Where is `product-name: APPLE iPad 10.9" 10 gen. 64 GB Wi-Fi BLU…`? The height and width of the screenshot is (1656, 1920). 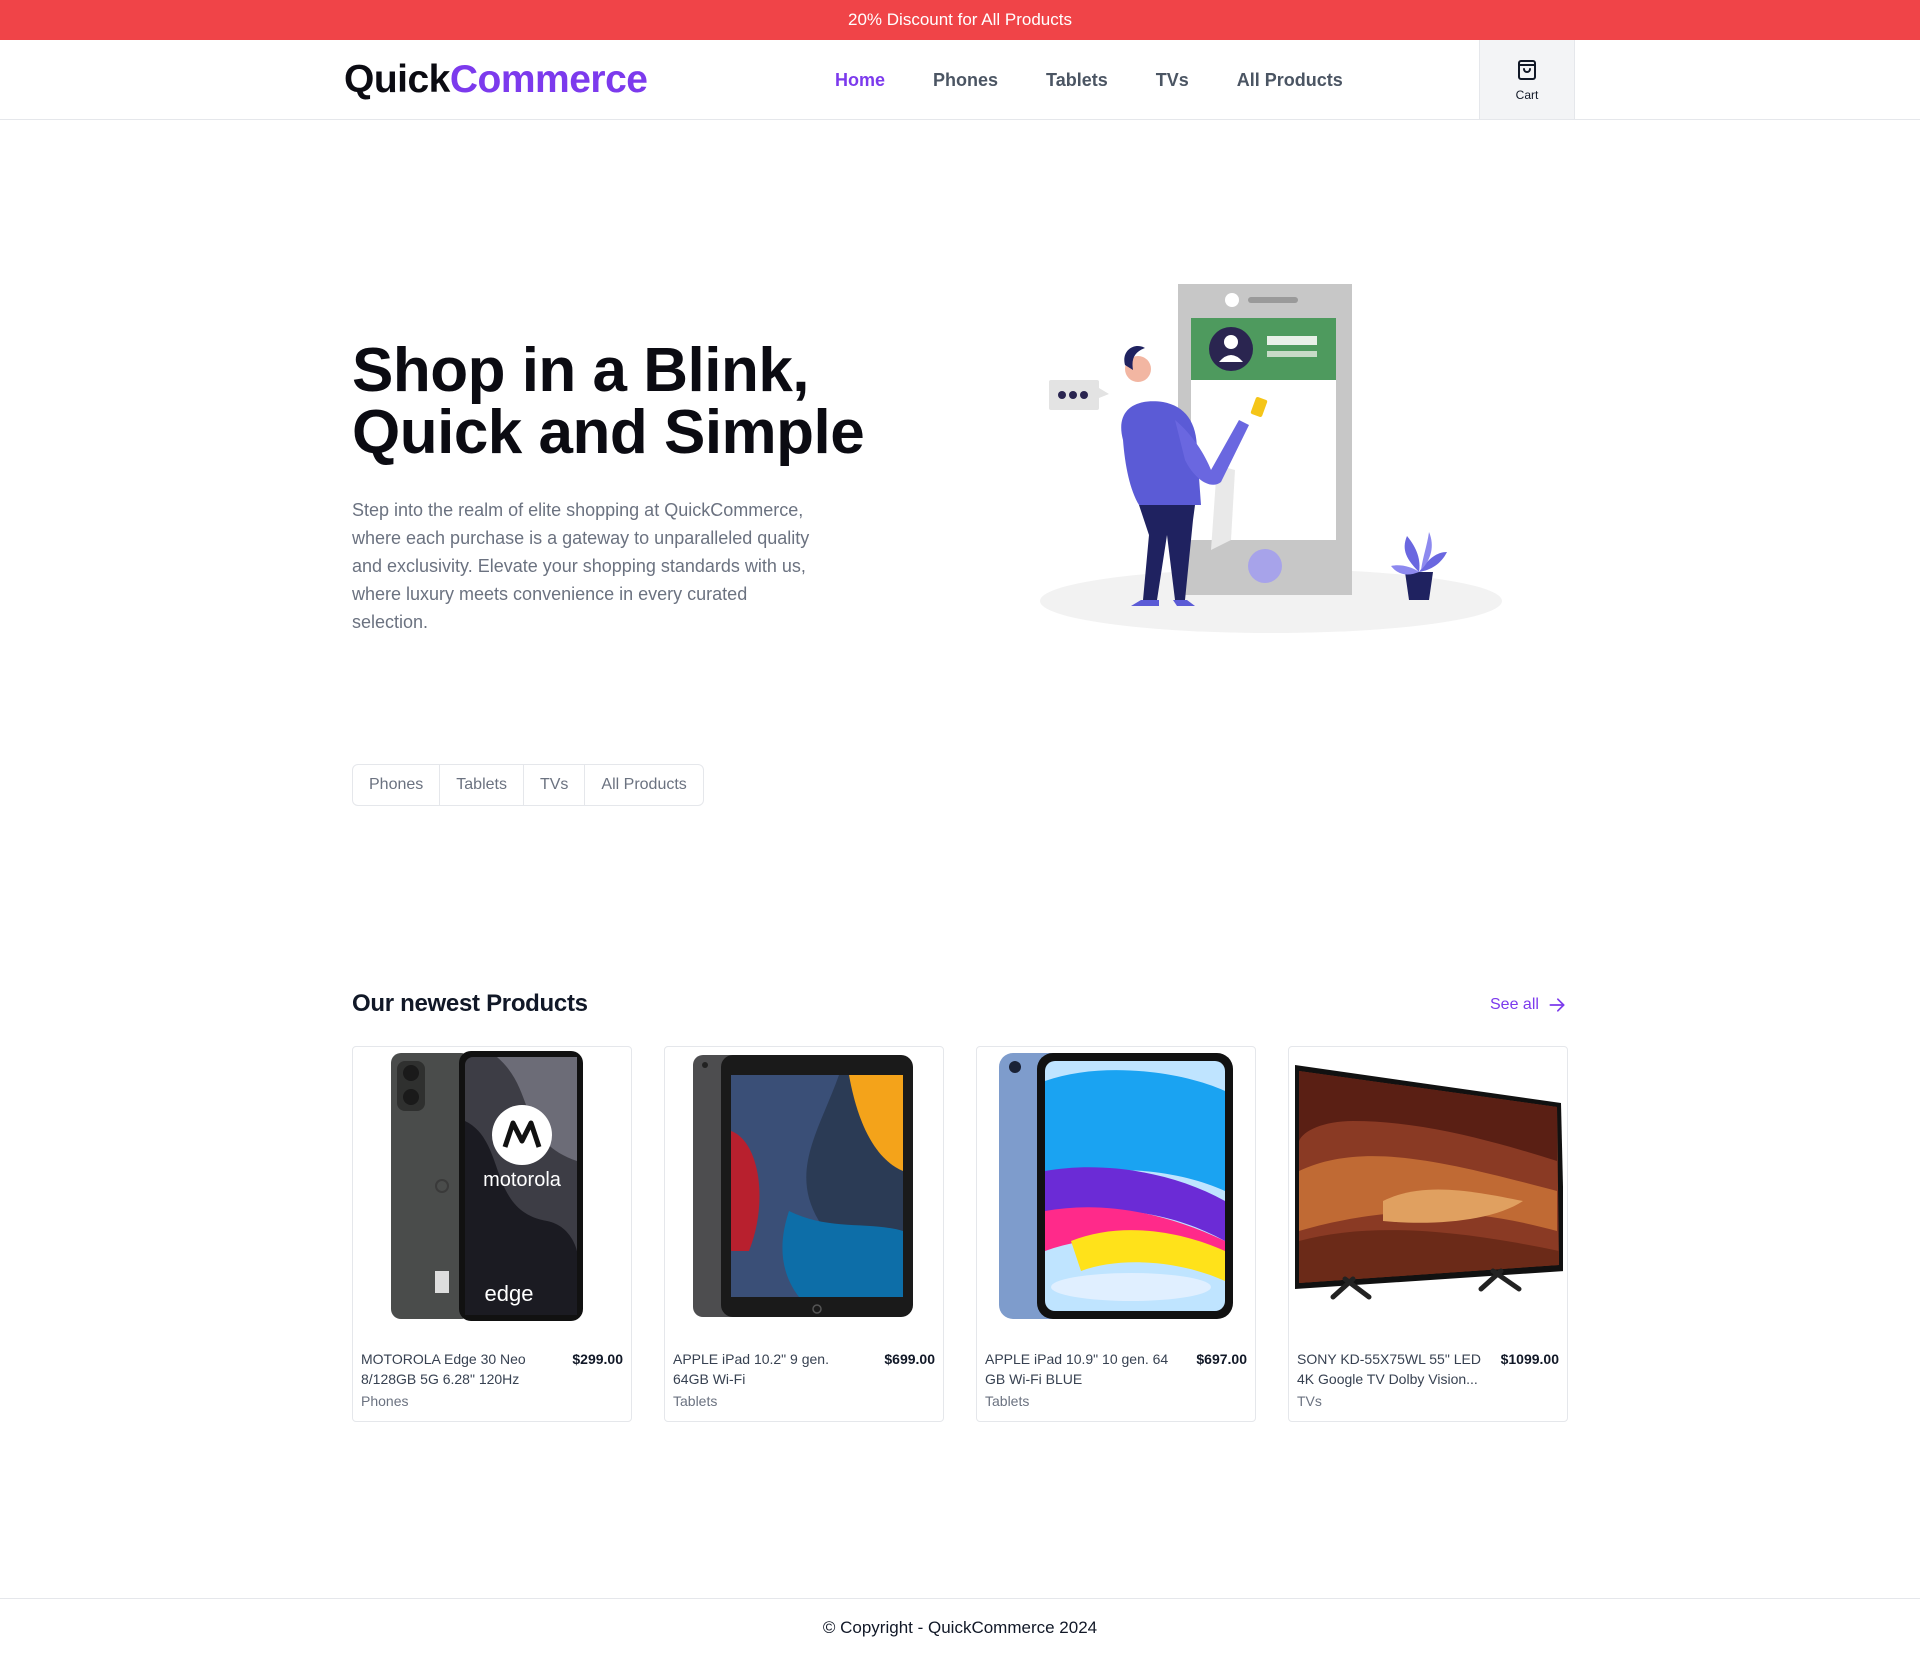
product-name: APPLE iPad 10.9" 10 gen. 64 GB Wi-Fi BLU… is located at coordinates (1077, 1369).